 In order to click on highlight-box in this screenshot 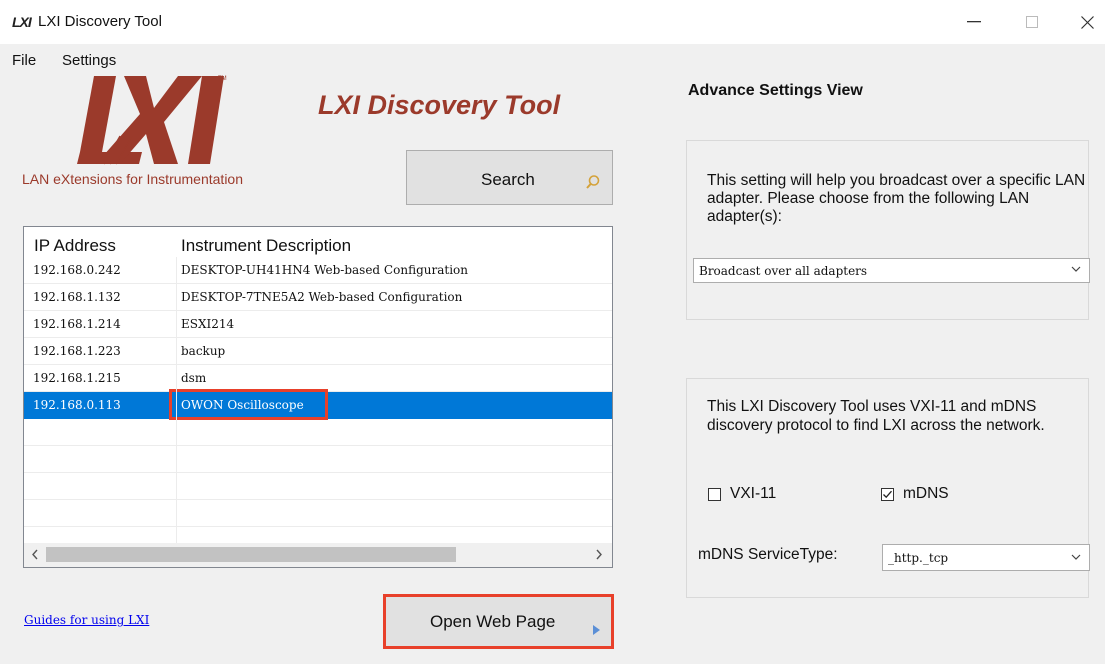, I will do `click(248, 404)`.